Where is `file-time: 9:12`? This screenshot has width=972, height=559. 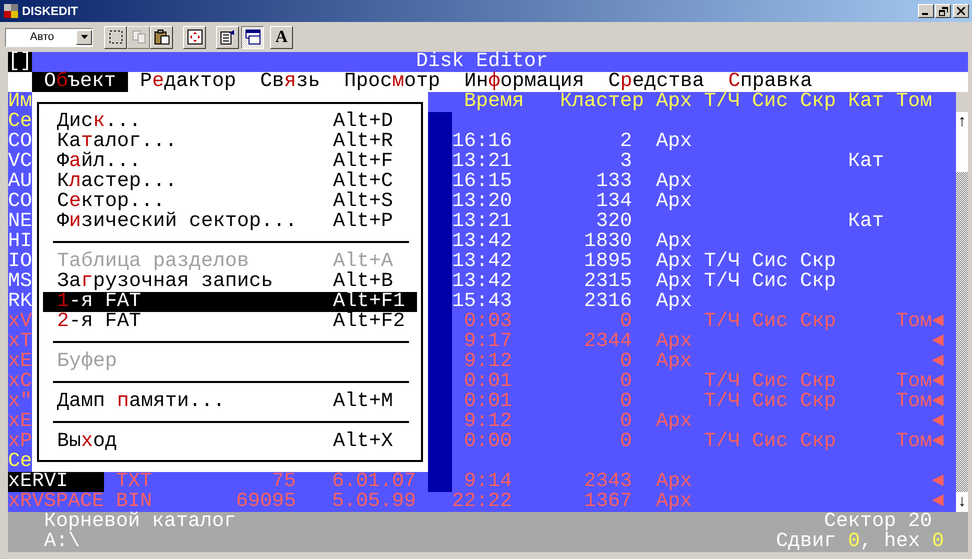
file-time: 9:12 is located at coordinates (488, 422).